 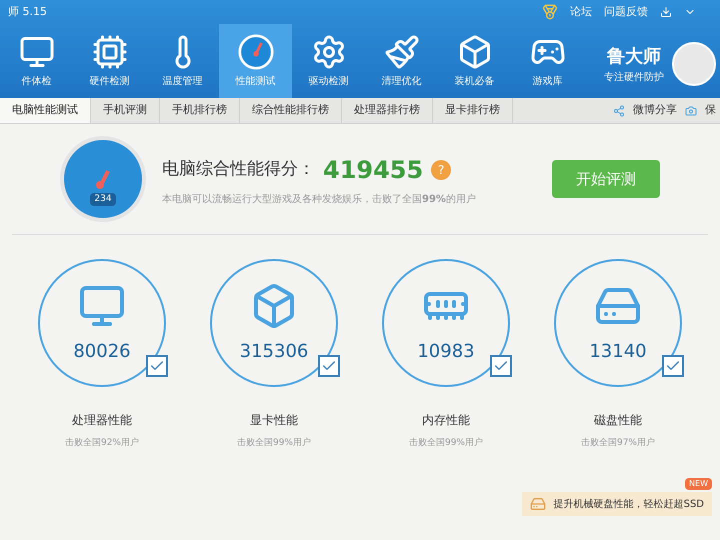 I want to click on avatar, so click(x=694, y=64).